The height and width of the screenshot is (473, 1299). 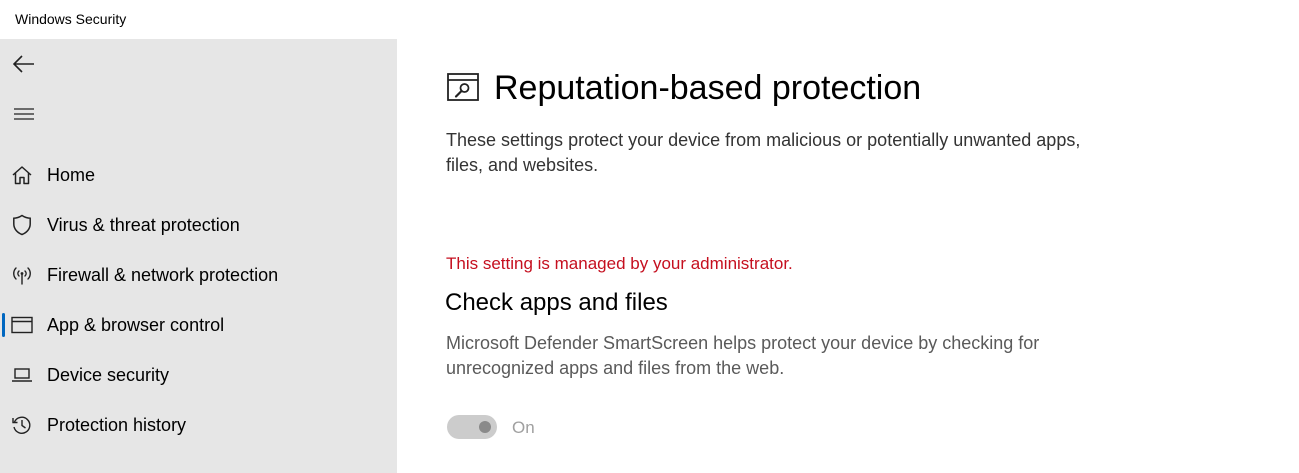 I want to click on back-arrow-icon, so click(x=23, y=64).